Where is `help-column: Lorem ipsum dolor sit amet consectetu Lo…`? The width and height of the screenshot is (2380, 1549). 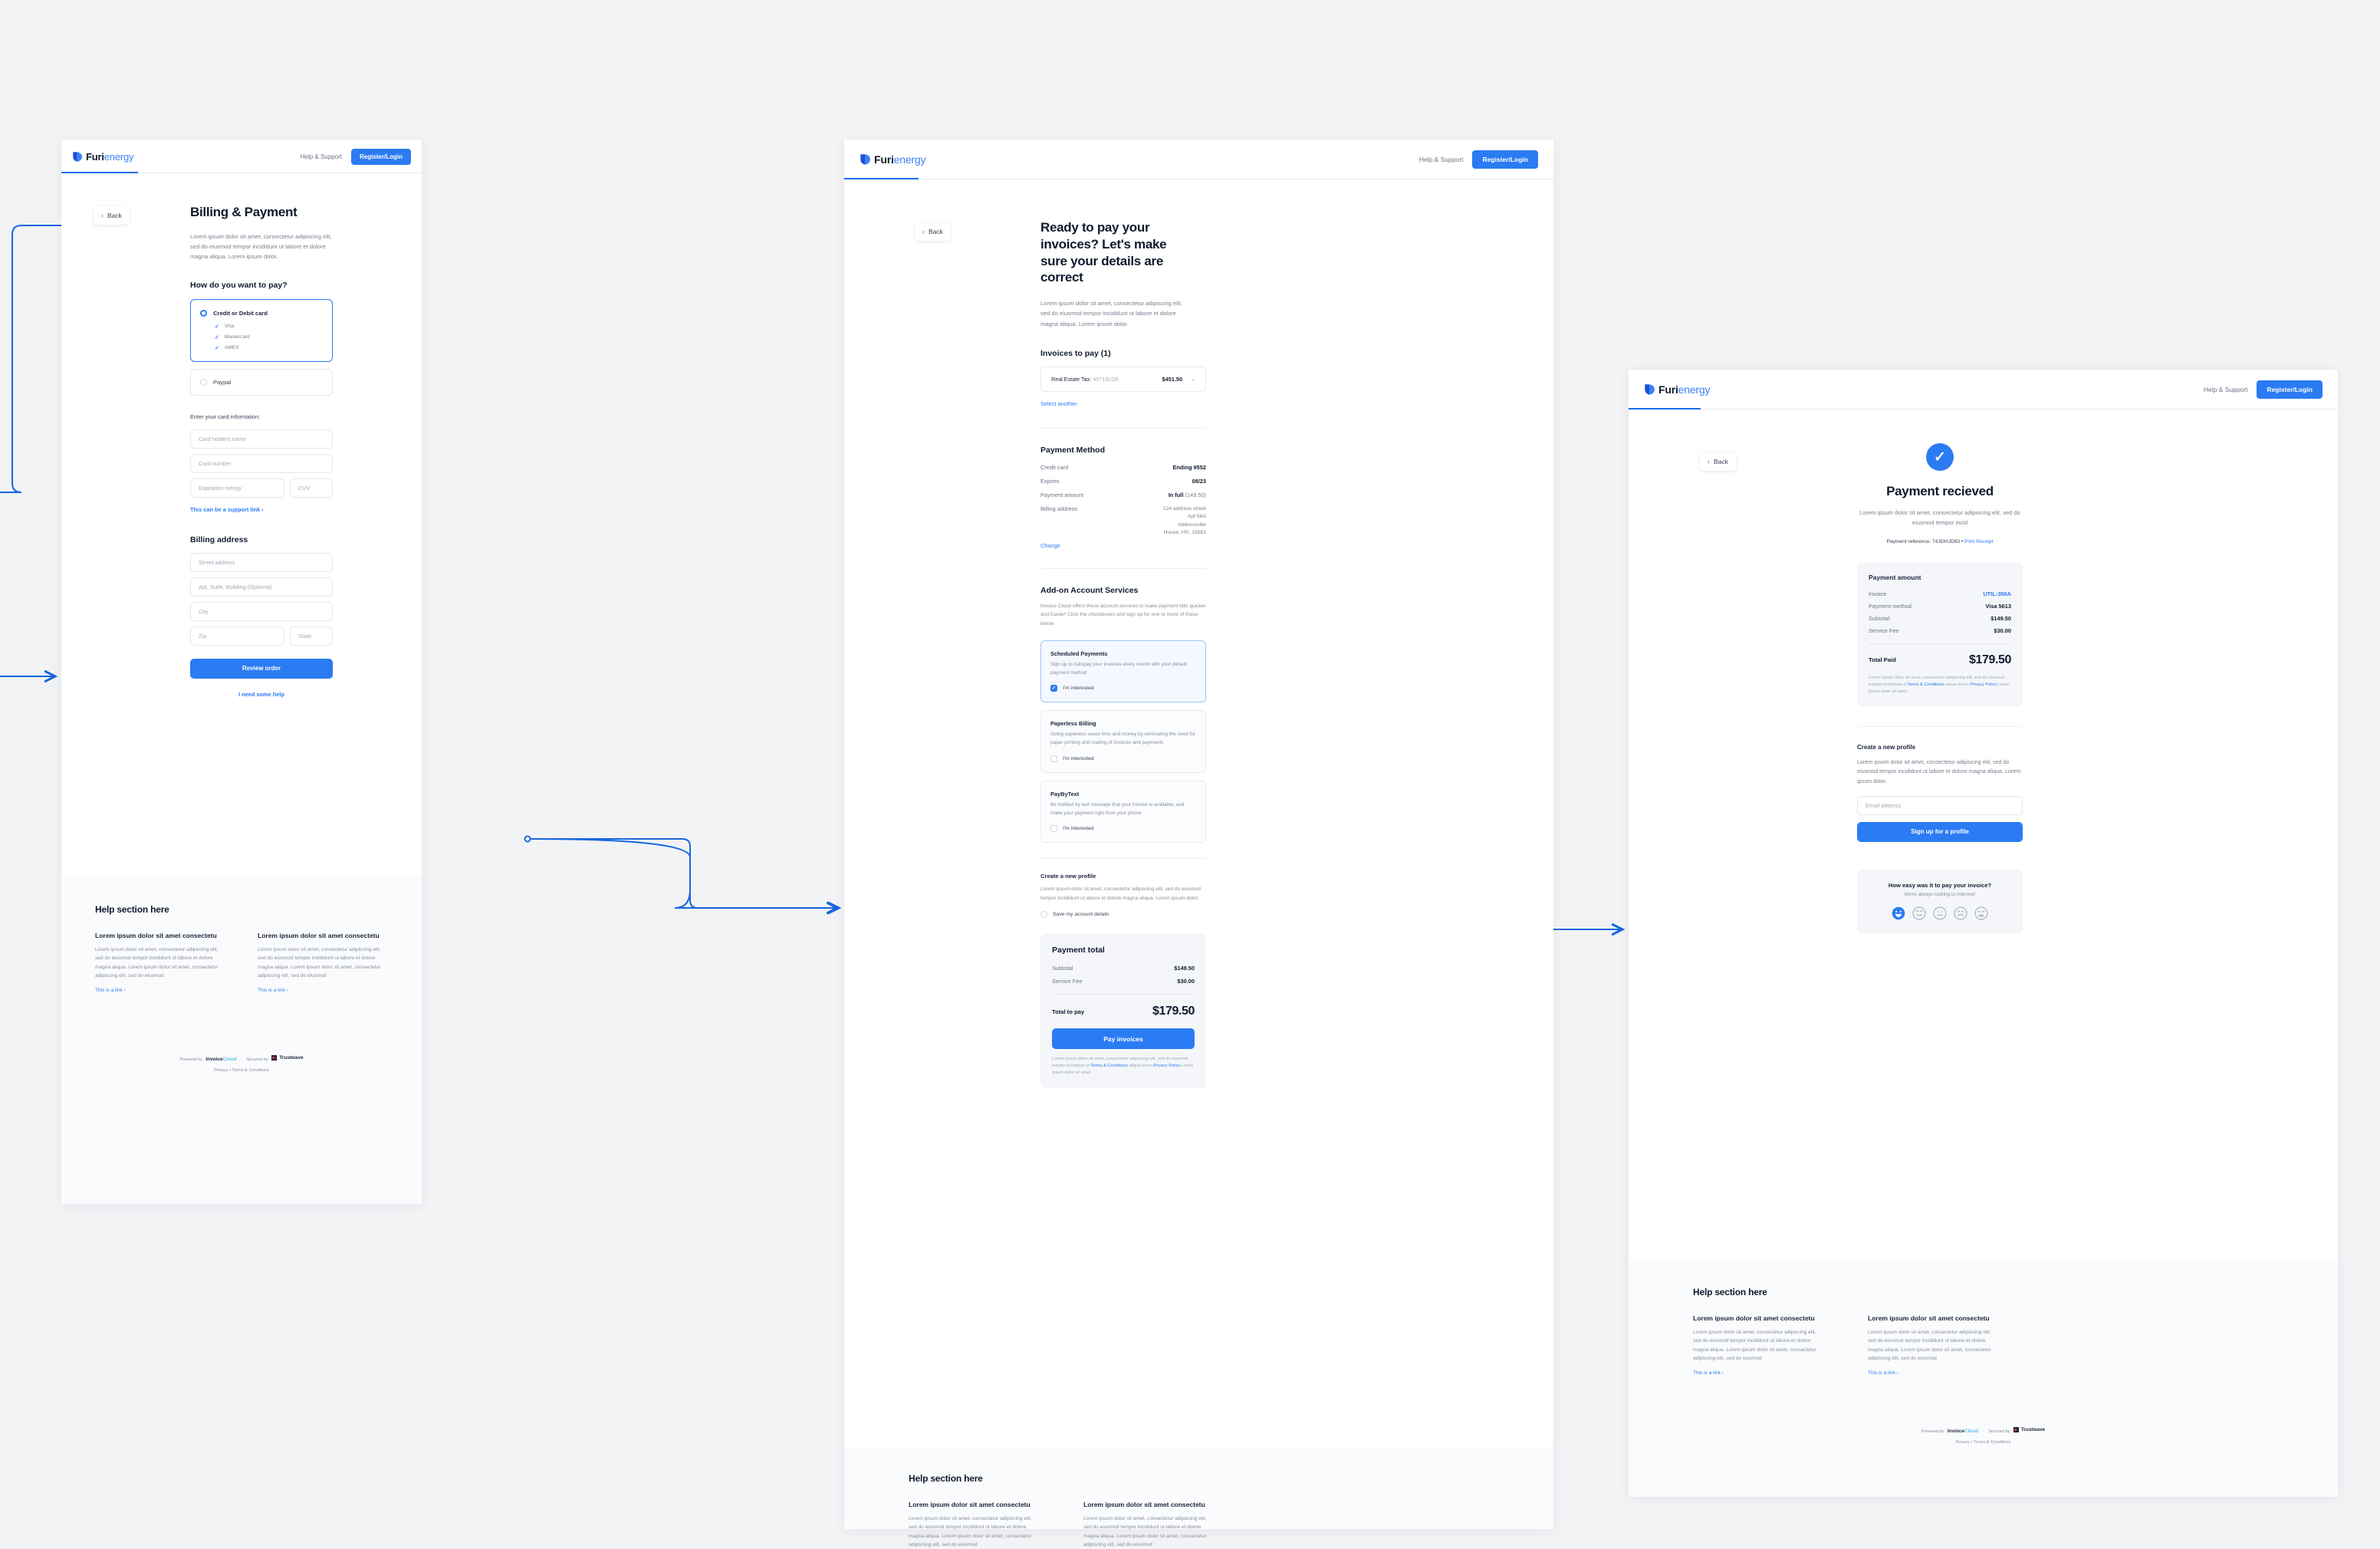
help-column: Lorem ipsum dolor sit amet consectetu Lo… is located at coordinates (1759, 1346).